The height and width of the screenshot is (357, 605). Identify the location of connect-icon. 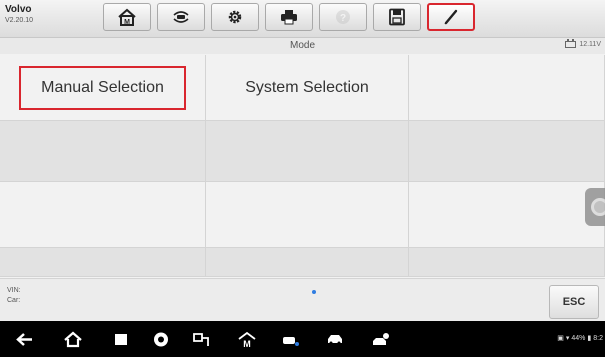
(201, 339).